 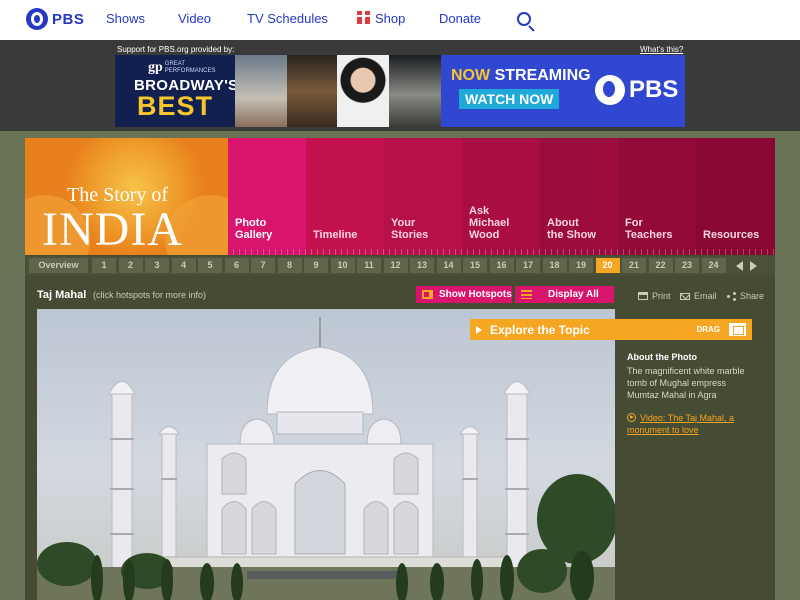 What do you see at coordinates (713, 265) in the screenshot?
I see `pager-page-button: 24` at bounding box center [713, 265].